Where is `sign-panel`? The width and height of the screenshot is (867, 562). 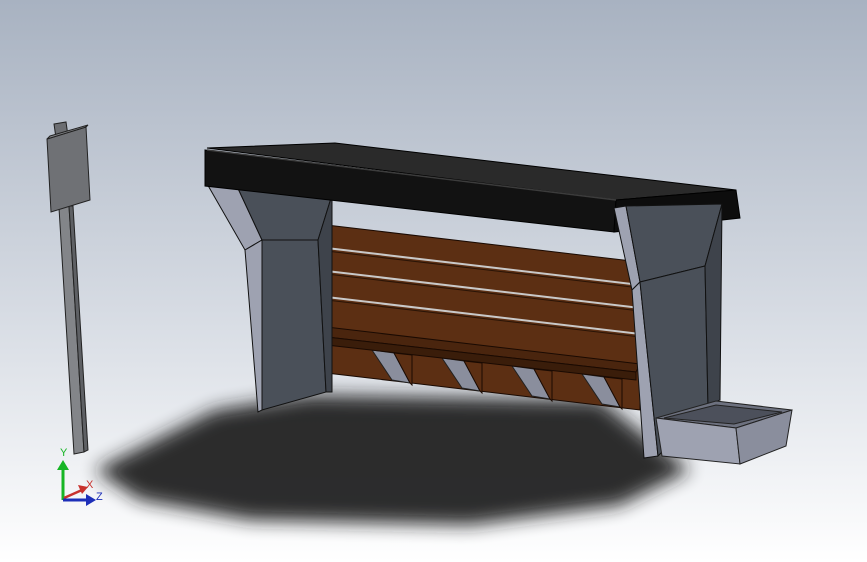 sign-panel is located at coordinates (68, 169).